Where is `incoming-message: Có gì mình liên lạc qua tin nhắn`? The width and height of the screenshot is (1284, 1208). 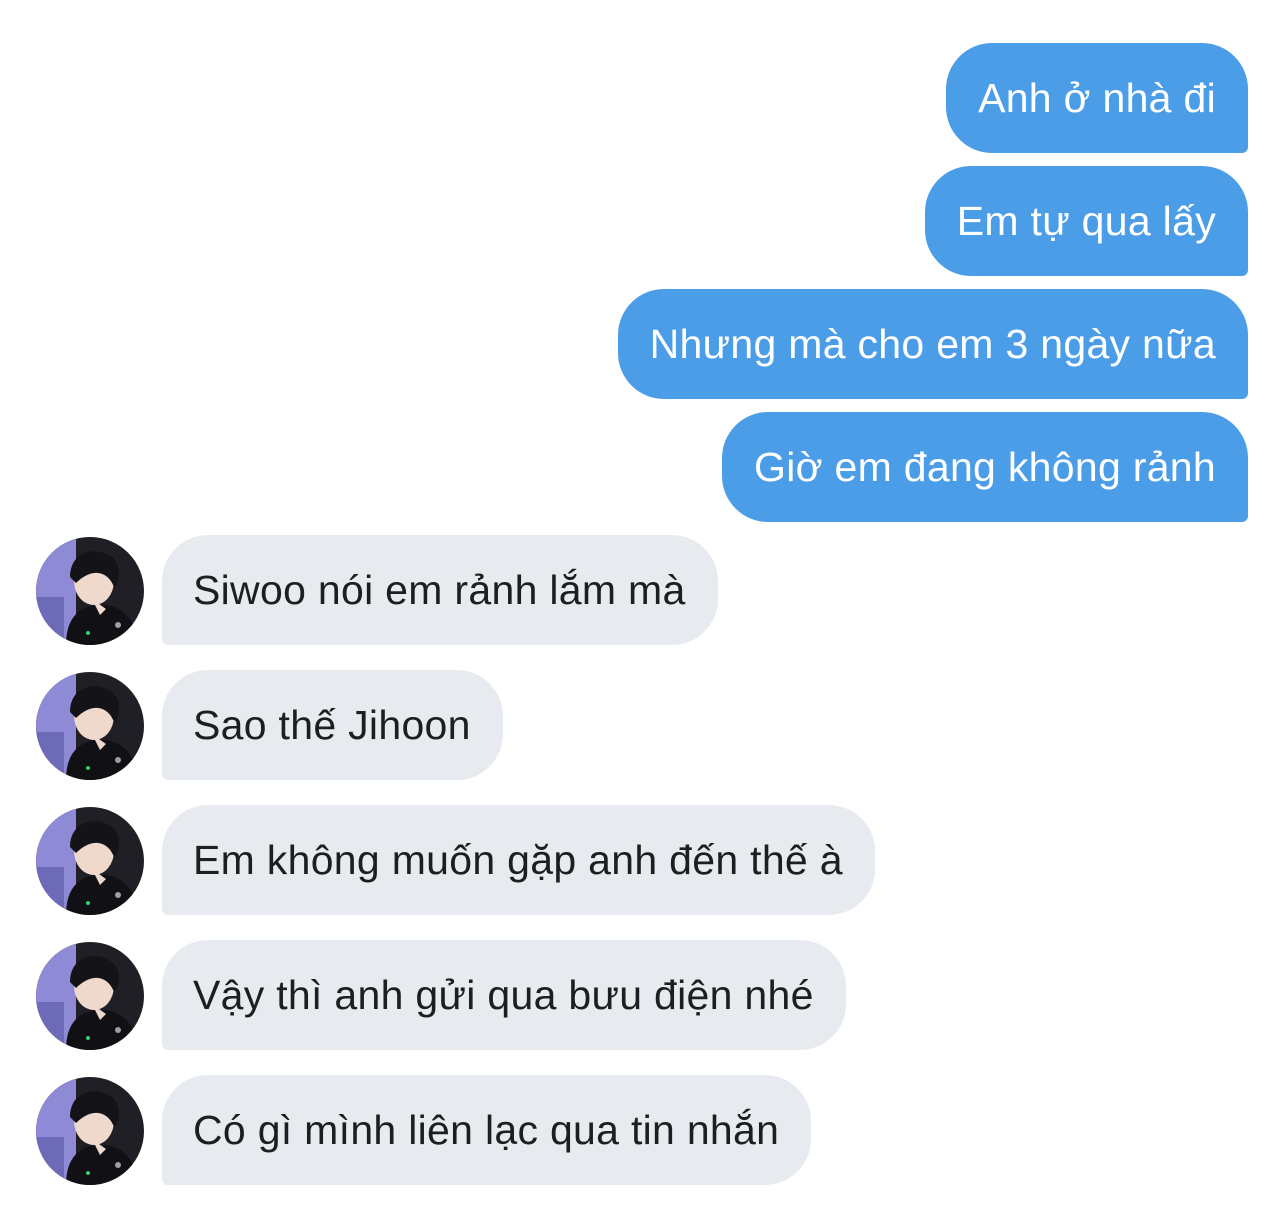
incoming-message: Có gì mình liên lạc qua tin nhắn is located at coordinates (487, 1130).